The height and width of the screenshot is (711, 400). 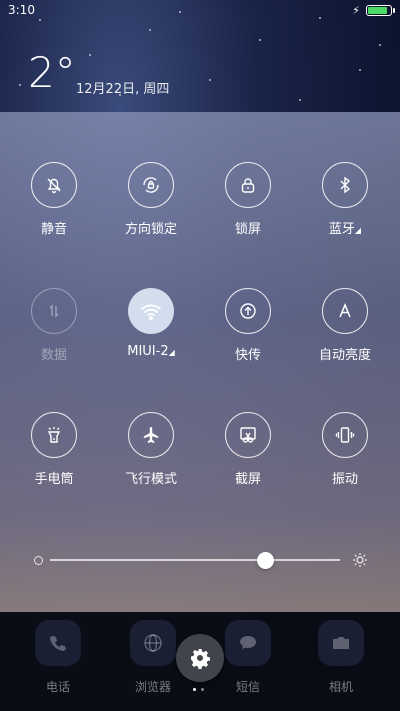 I want to click on rotation-lock-icon, so click(x=151, y=185).